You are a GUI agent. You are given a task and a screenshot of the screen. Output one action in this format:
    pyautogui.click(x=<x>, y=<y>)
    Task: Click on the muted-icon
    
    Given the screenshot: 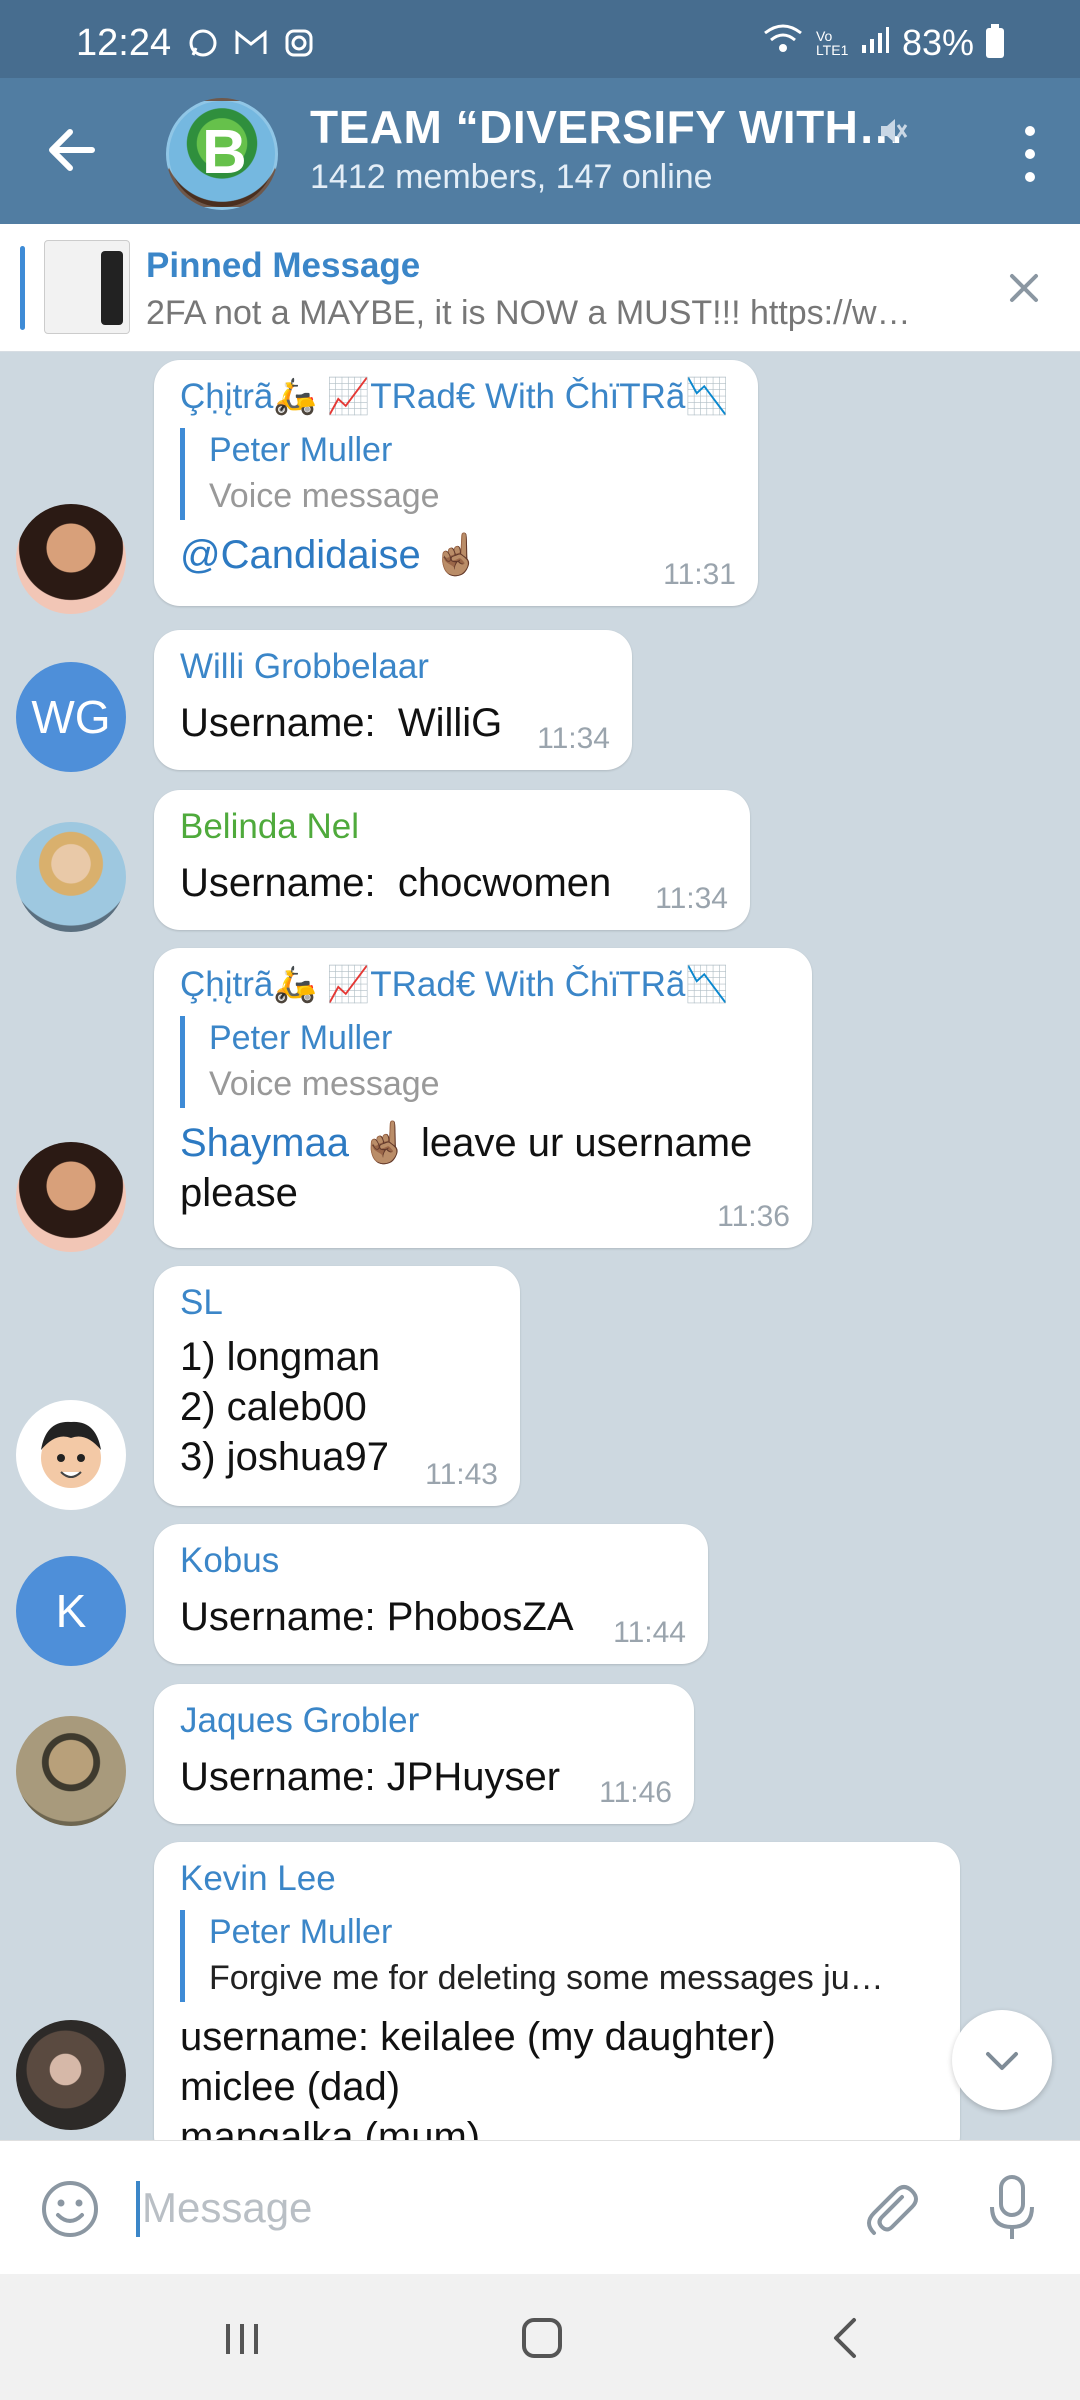 What is the action you would take?
    pyautogui.click(x=892, y=131)
    